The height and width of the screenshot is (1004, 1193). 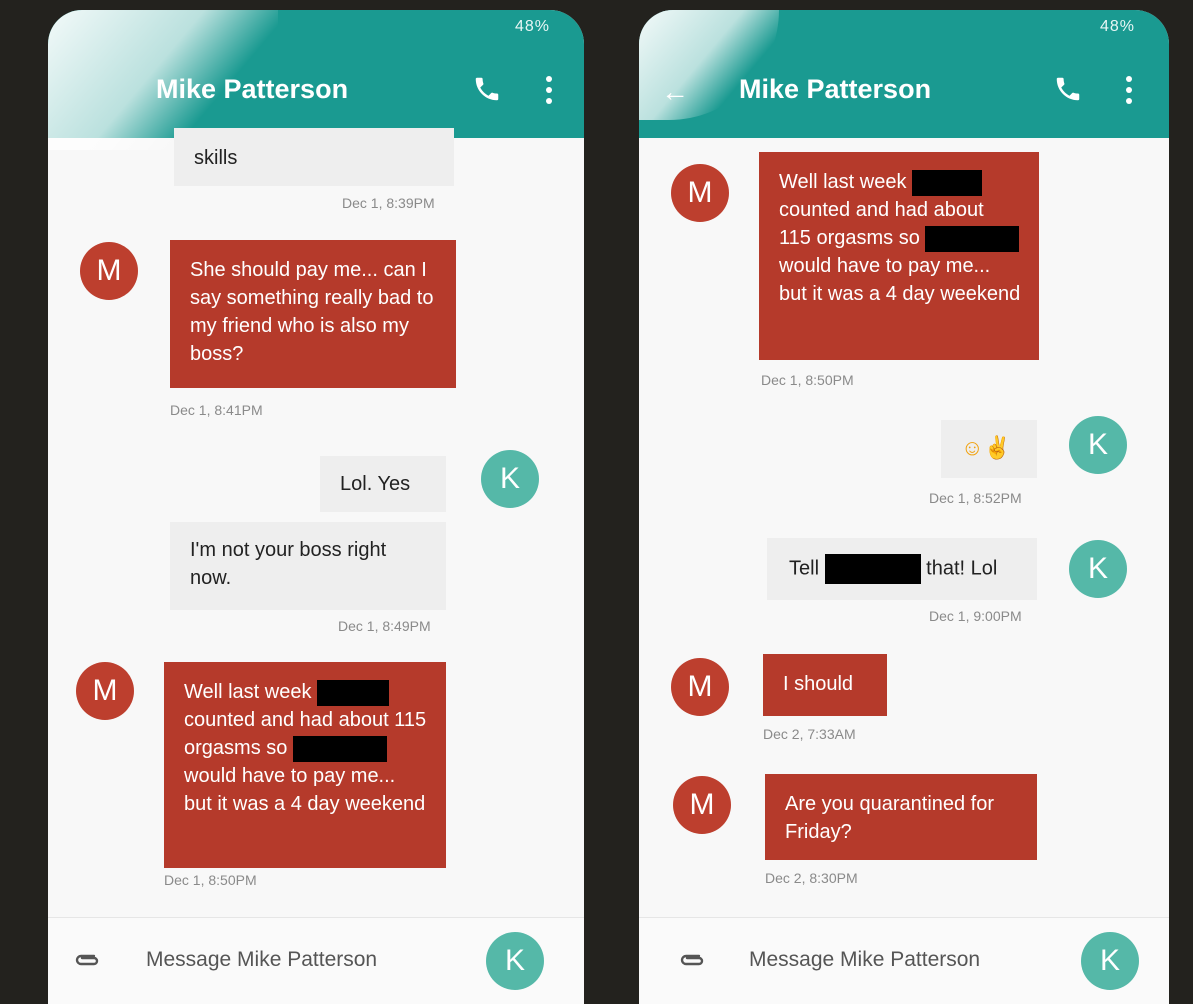 What do you see at coordinates (890, 818) in the screenshot?
I see `message-text: Are you quarantined for Friday?` at bounding box center [890, 818].